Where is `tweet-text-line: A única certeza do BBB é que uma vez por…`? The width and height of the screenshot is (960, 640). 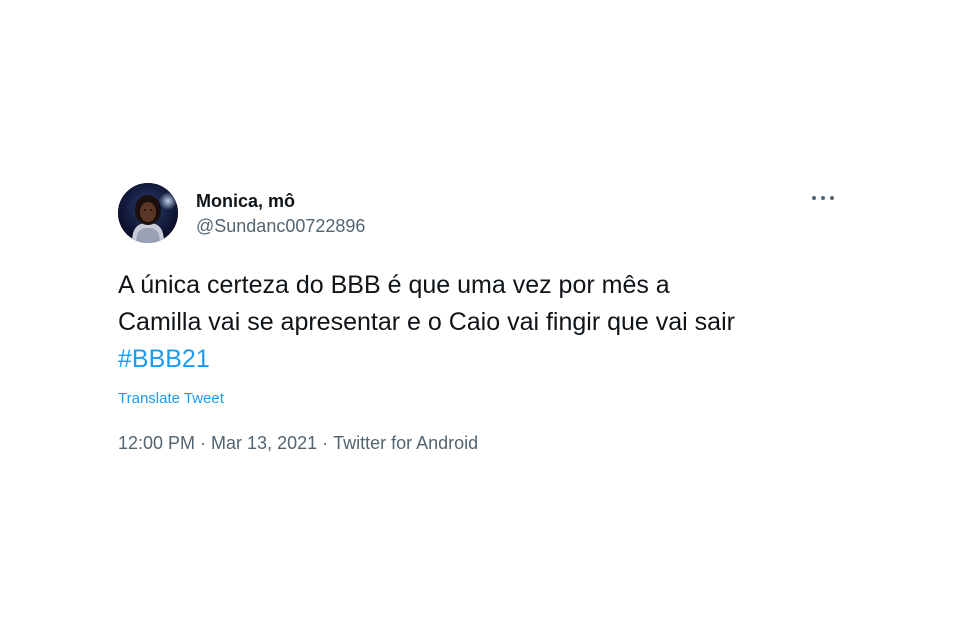 tweet-text-line: A única certeza do BBB é que uma vez por… is located at coordinates (394, 285).